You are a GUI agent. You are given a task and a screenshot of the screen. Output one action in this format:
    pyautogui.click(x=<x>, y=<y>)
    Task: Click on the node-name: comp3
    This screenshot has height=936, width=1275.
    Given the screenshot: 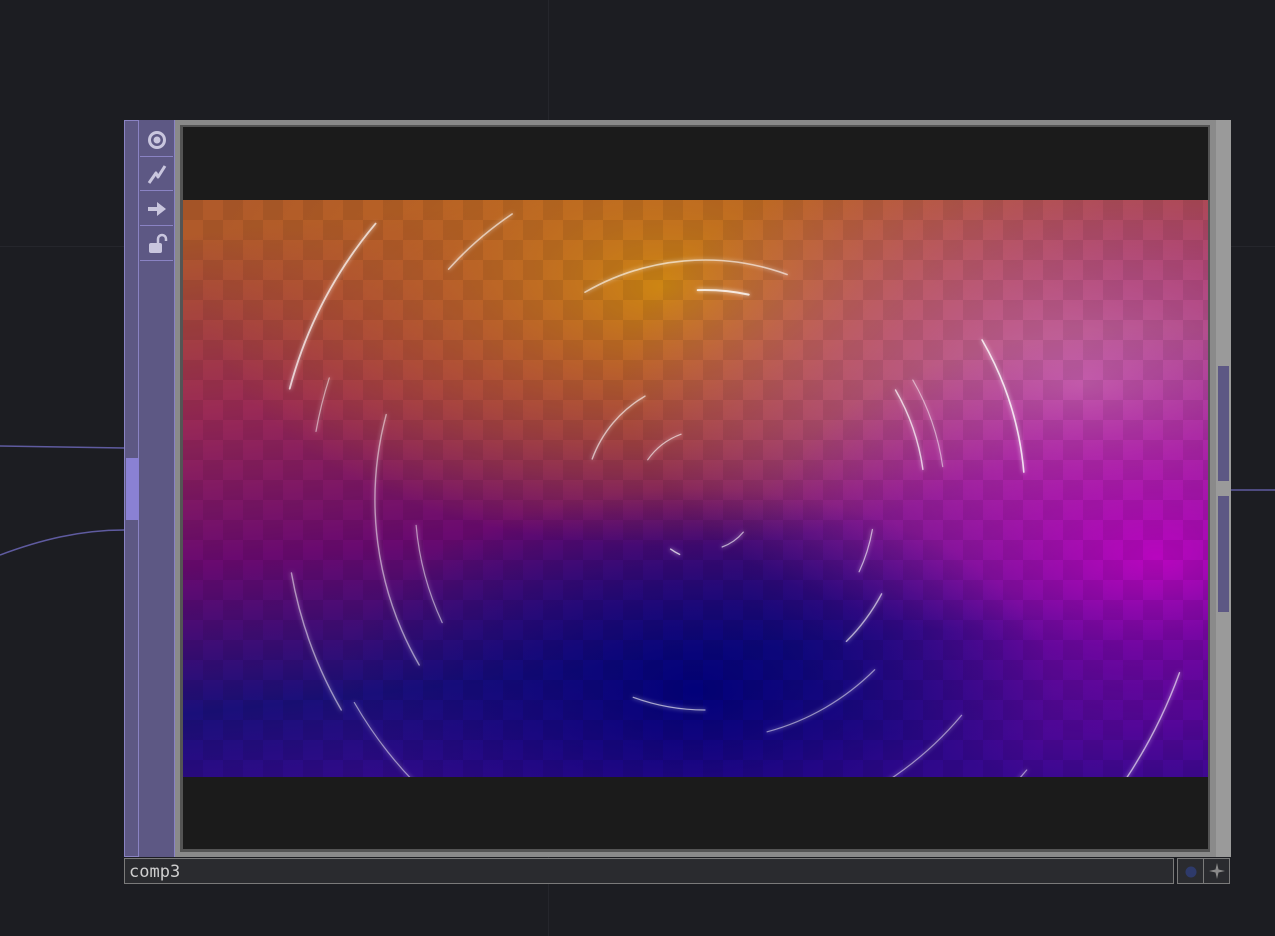 What is the action you would take?
    pyautogui.click(x=155, y=872)
    